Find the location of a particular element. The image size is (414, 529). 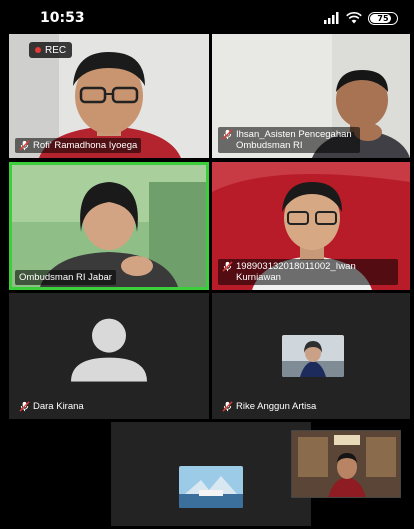

battery-level: 75 is located at coordinates (383, 18).